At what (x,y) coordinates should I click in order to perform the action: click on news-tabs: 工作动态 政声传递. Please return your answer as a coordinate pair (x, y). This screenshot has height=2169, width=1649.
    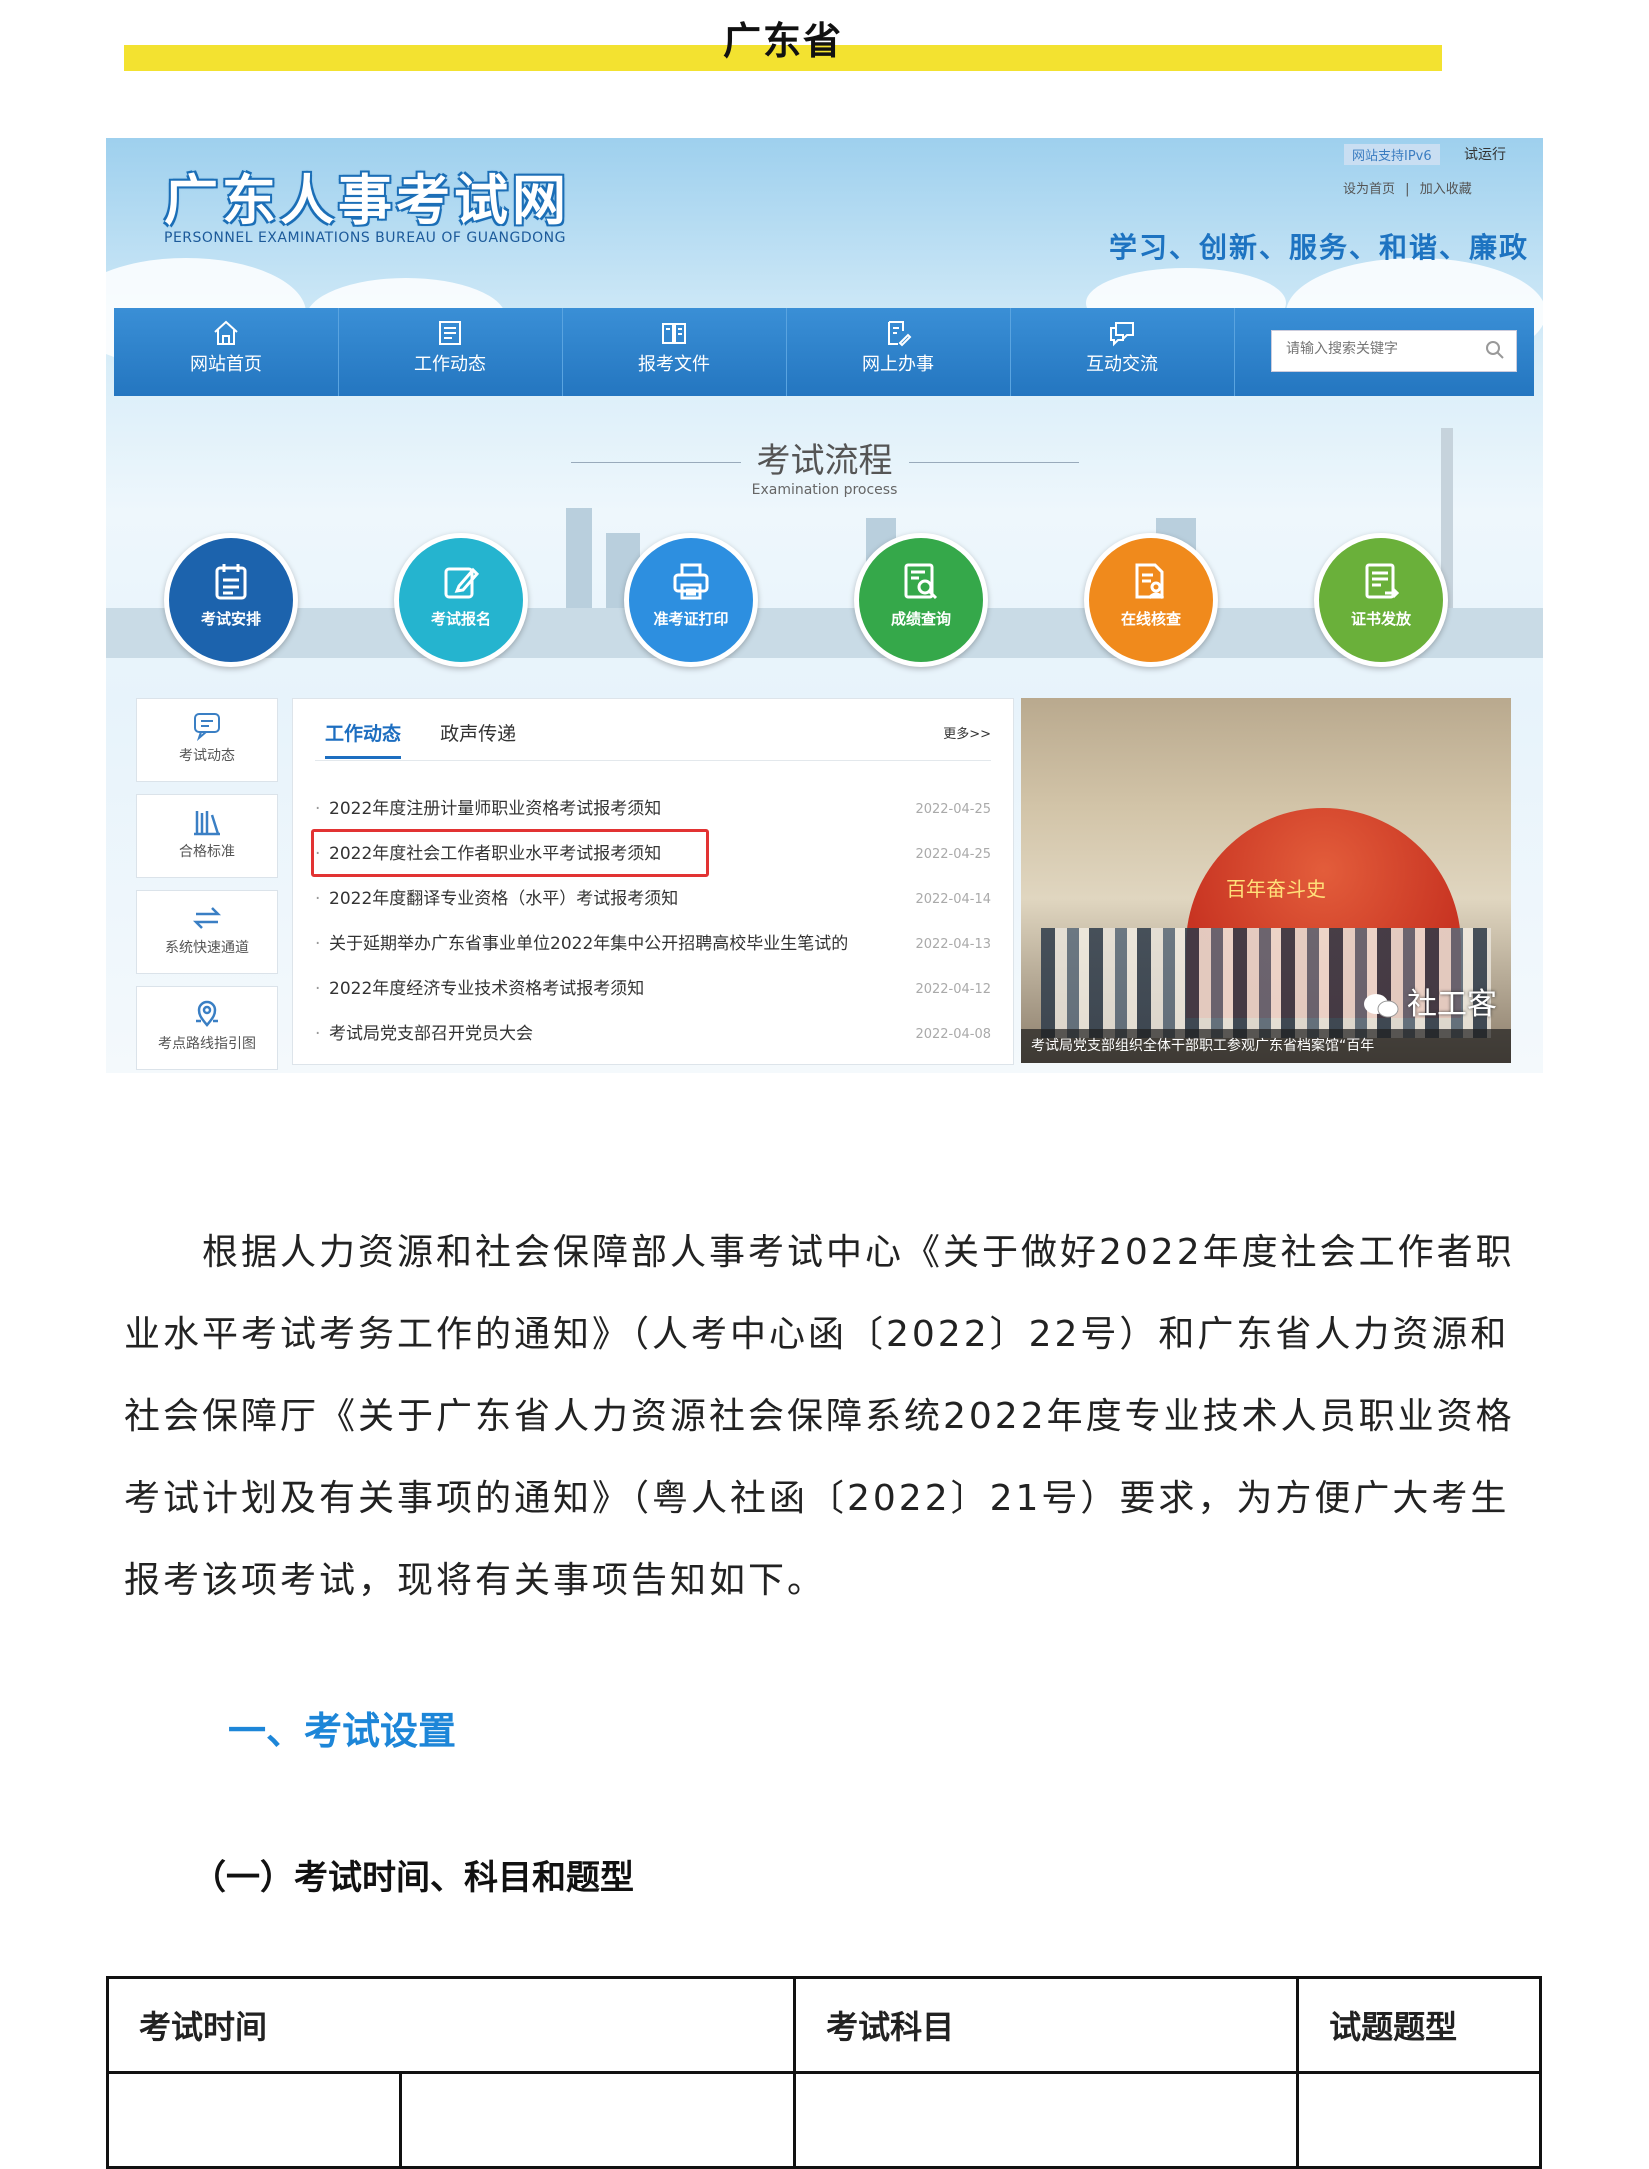
    Looking at the image, I should click on (437, 739).